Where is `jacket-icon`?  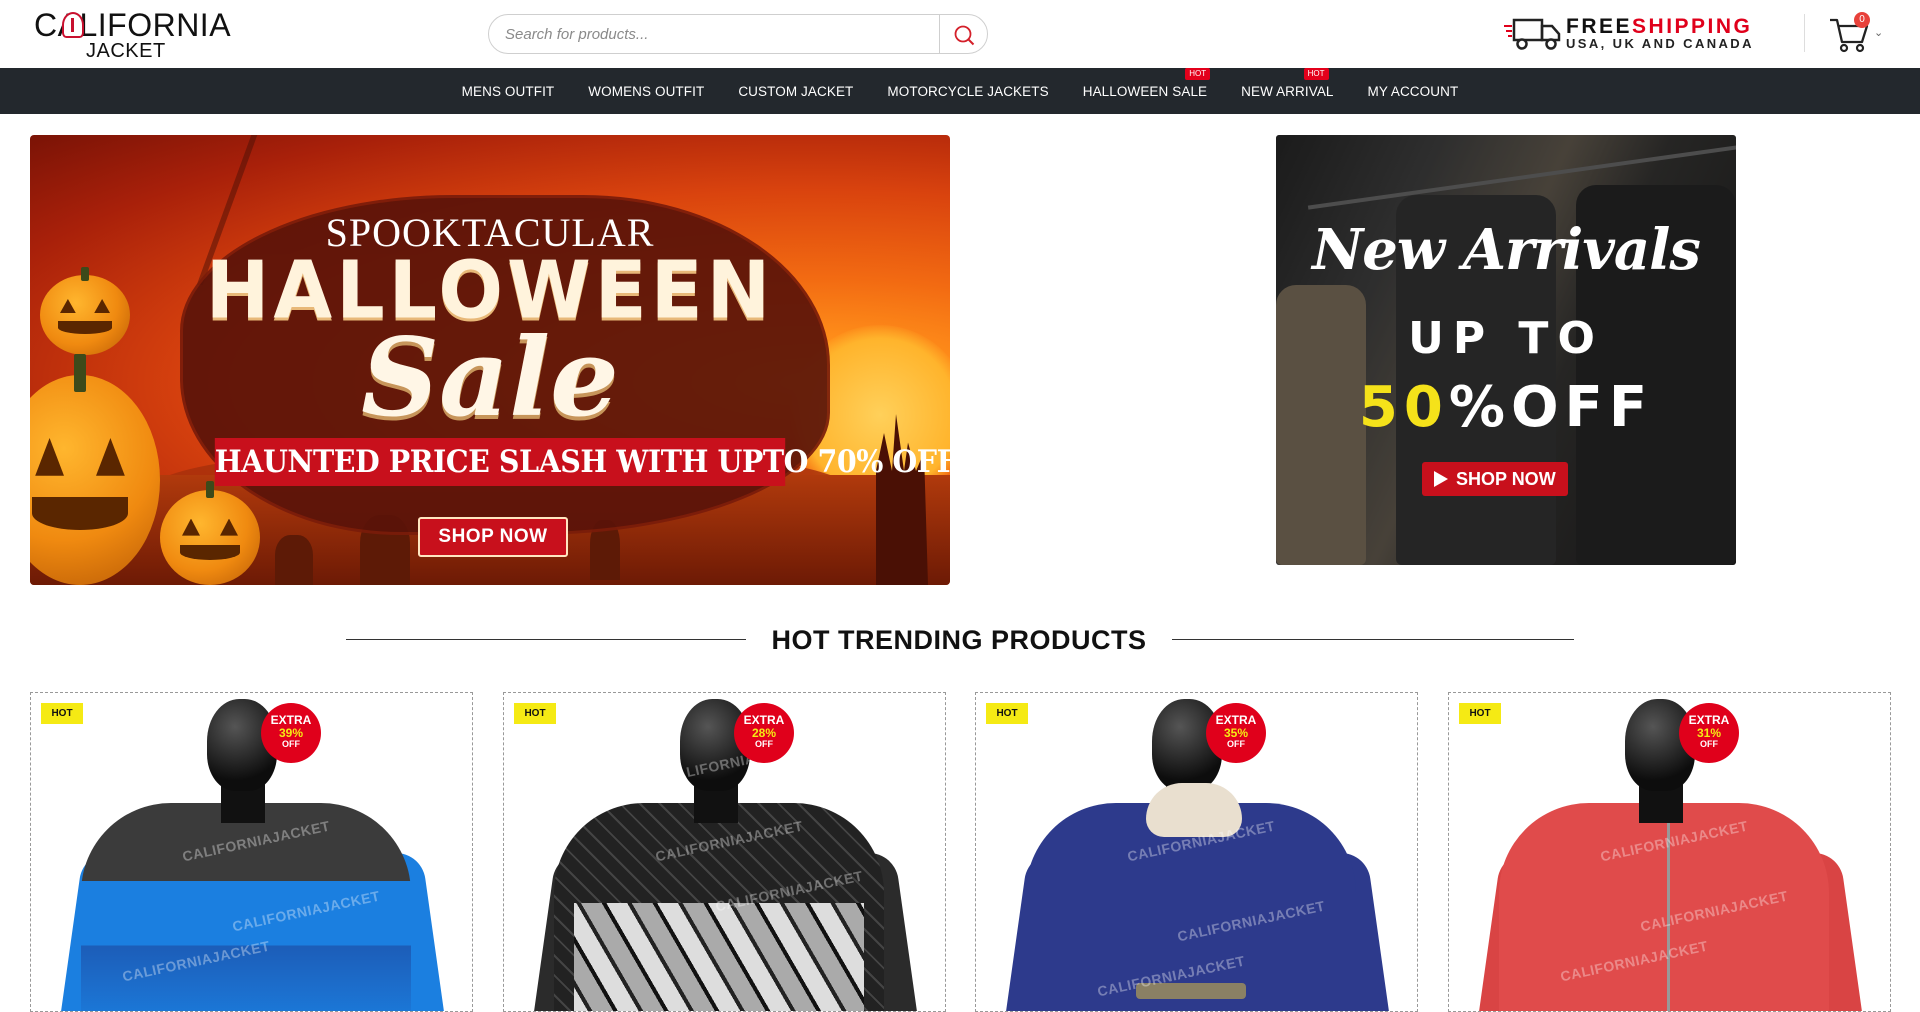 jacket-icon is located at coordinates (73, 25).